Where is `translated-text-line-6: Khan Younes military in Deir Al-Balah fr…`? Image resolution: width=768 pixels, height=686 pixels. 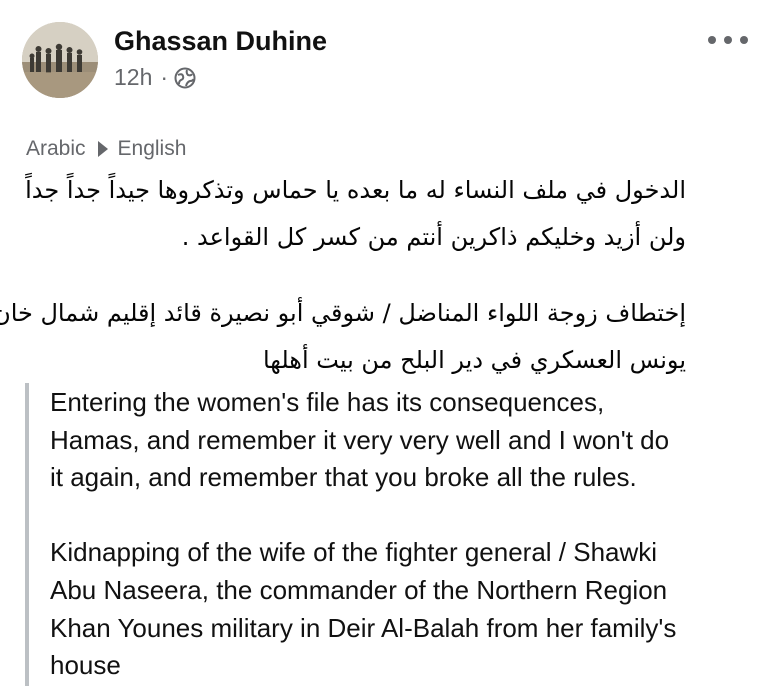
translated-text-line-6: Khan Younes military in Deir Al-Balah fr… is located at coordinates (363, 628).